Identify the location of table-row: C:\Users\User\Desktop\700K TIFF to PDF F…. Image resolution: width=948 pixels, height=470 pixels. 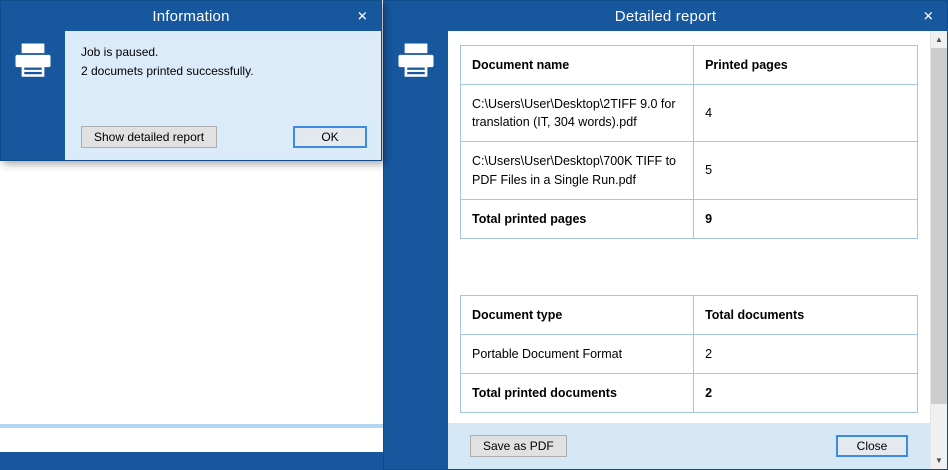
(688, 170).